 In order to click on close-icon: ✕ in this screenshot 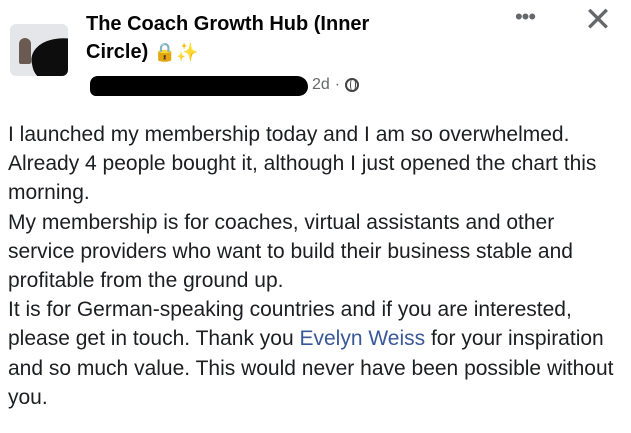, I will do `click(598, 20)`.